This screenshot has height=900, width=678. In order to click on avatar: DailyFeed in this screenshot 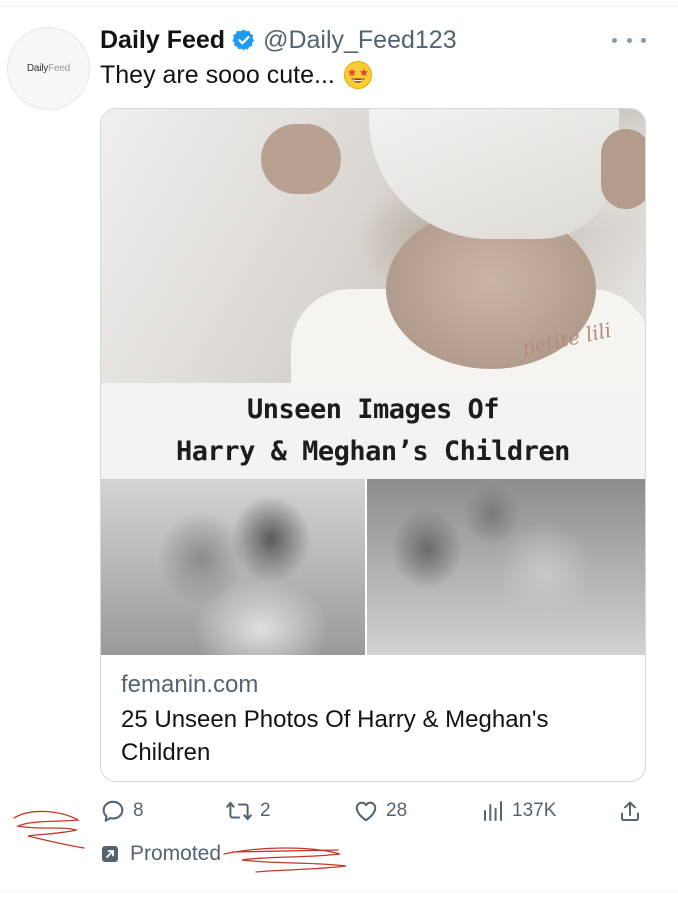, I will do `click(48, 68)`.